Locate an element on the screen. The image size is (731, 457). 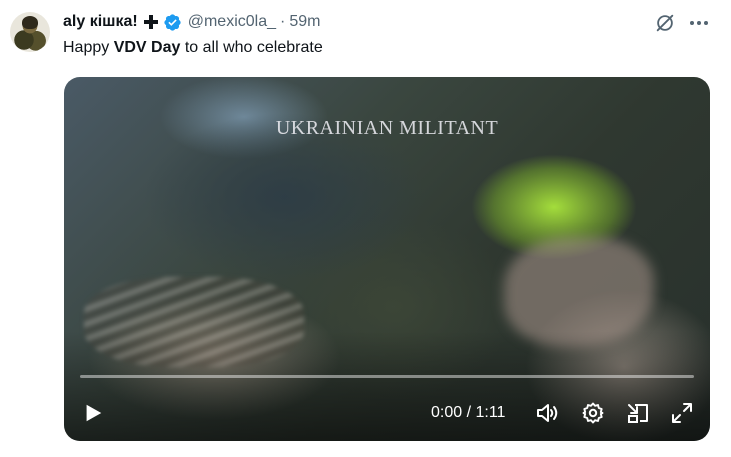
video-progress-bar is located at coordinates (387, 376).